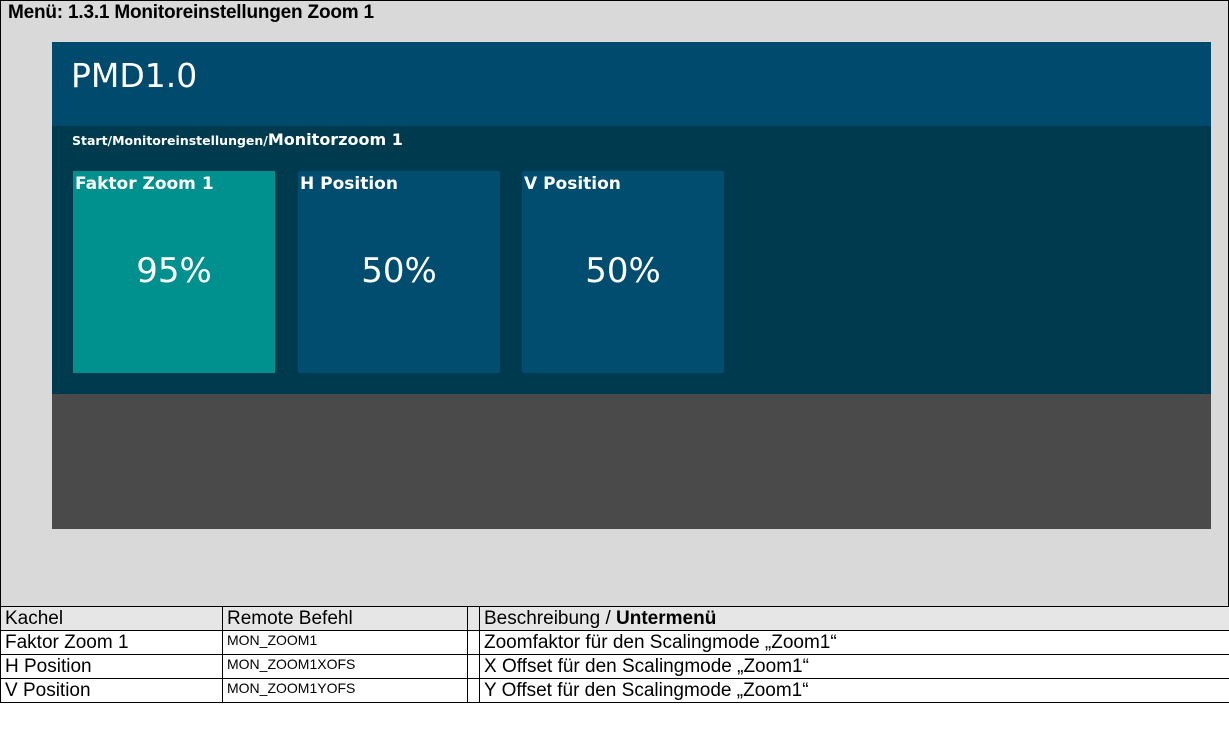 Image resolution: width=1229 pixels, height=731 pixels. What do you see at coordinates (170, 140) in the screenshot?
I see `breadcrumb-path: Start/Monitoreinstellungen/` at bounding box center [170, 140].